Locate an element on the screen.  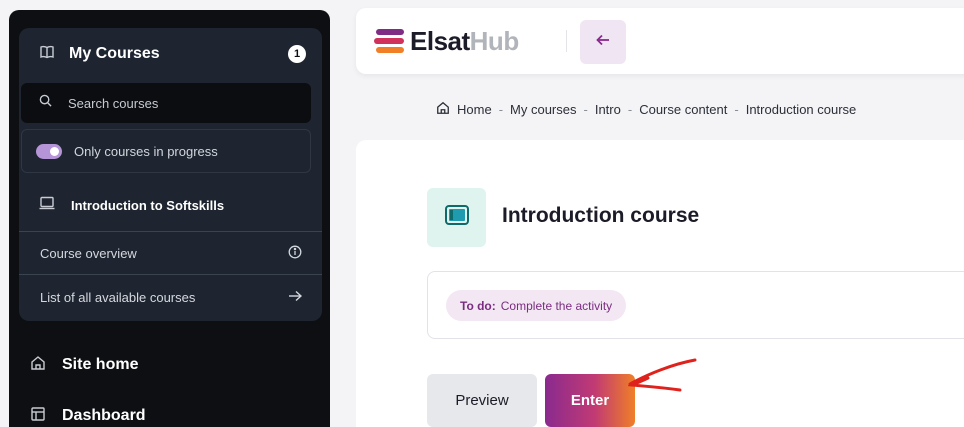
course-search-input: Search courses is located at coordinates (166, 103).